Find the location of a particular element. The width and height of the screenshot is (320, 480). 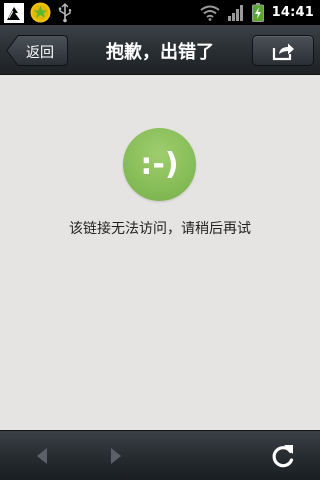

bottom-toolbar is located at coordinates (160, 455).